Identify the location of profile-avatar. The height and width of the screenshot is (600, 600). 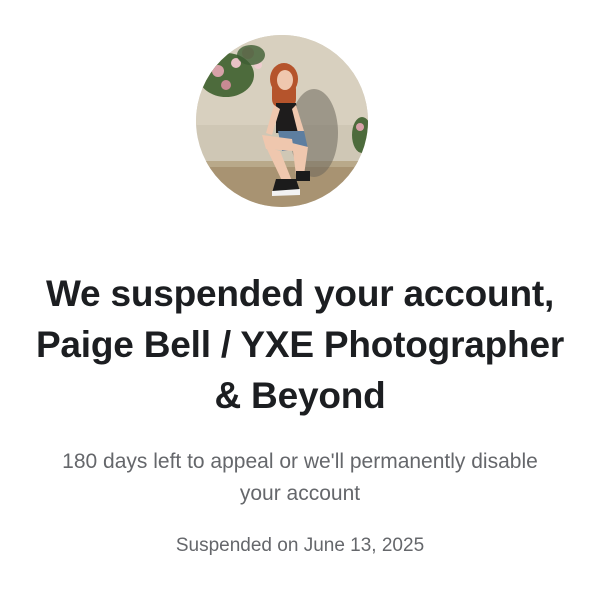
(282, 121).